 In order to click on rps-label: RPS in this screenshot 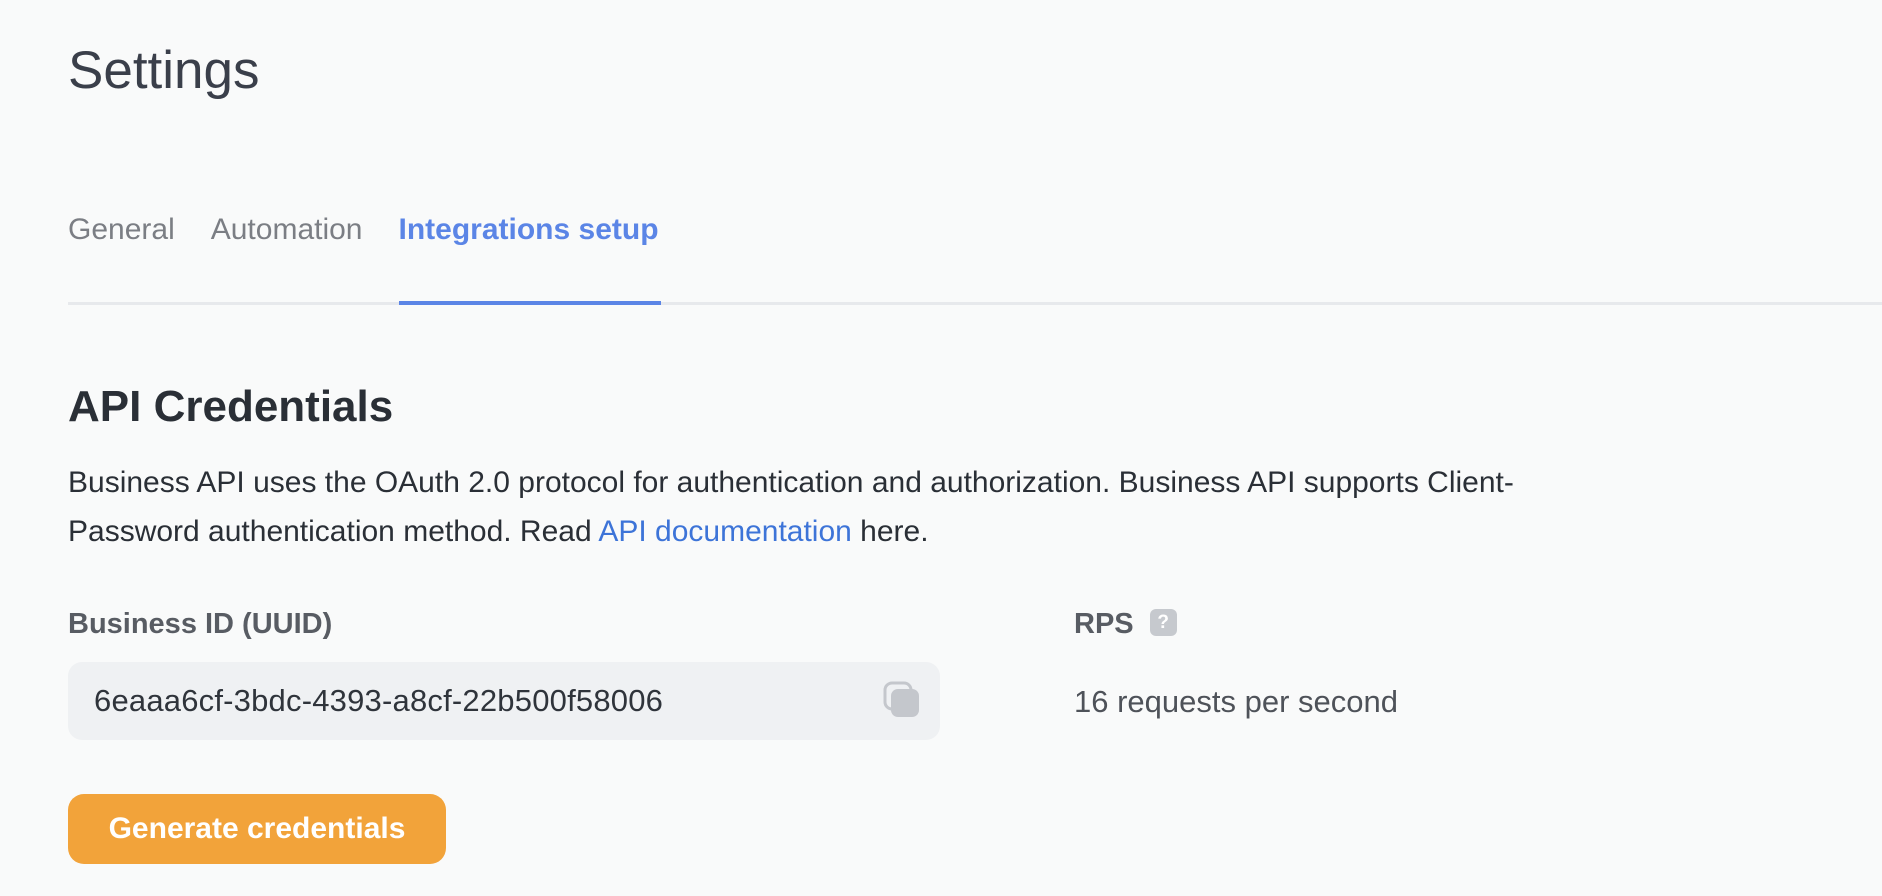, I will do `click(1104, 624)`.